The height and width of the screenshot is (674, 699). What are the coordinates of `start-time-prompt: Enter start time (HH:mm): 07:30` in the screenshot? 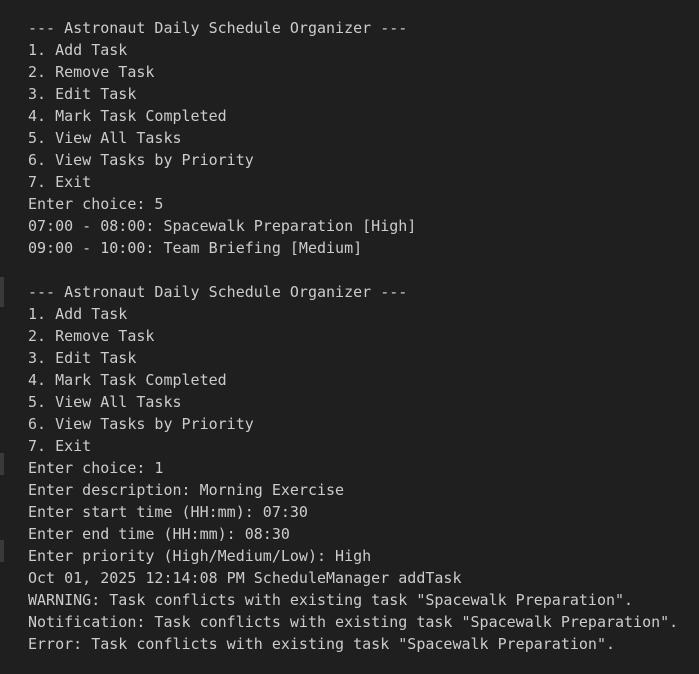 It's located at (168, 512).